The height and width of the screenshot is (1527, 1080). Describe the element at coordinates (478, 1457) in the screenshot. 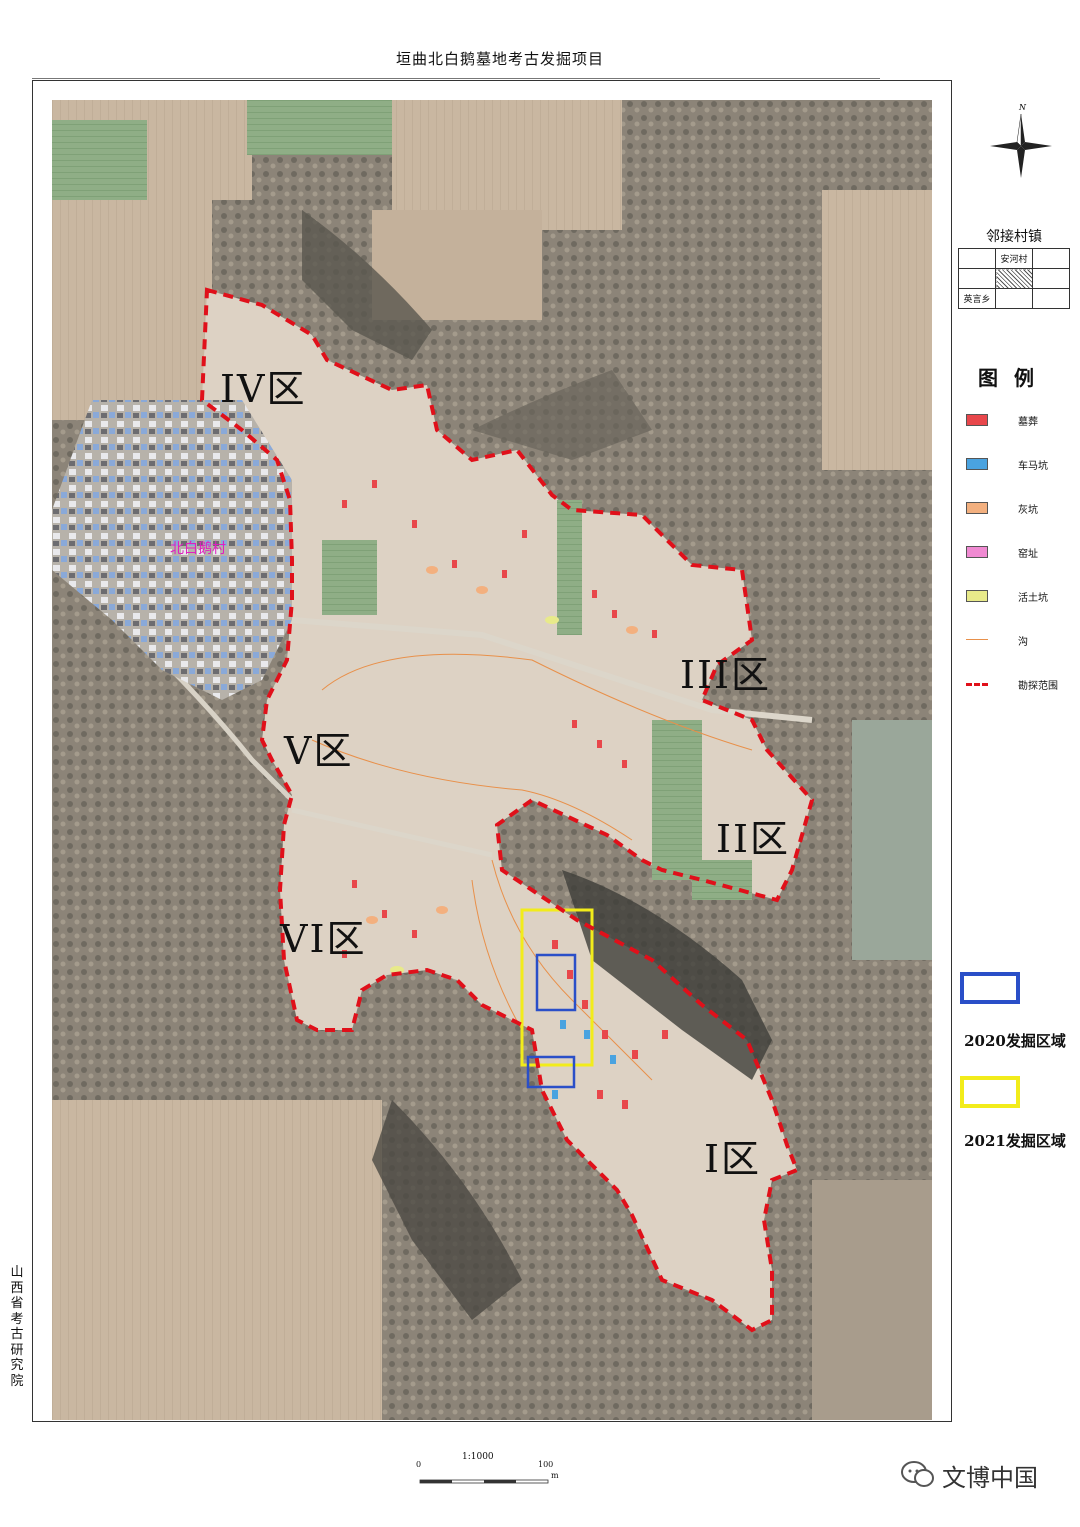

I see `scale-ratio: 1:1000` at that location.